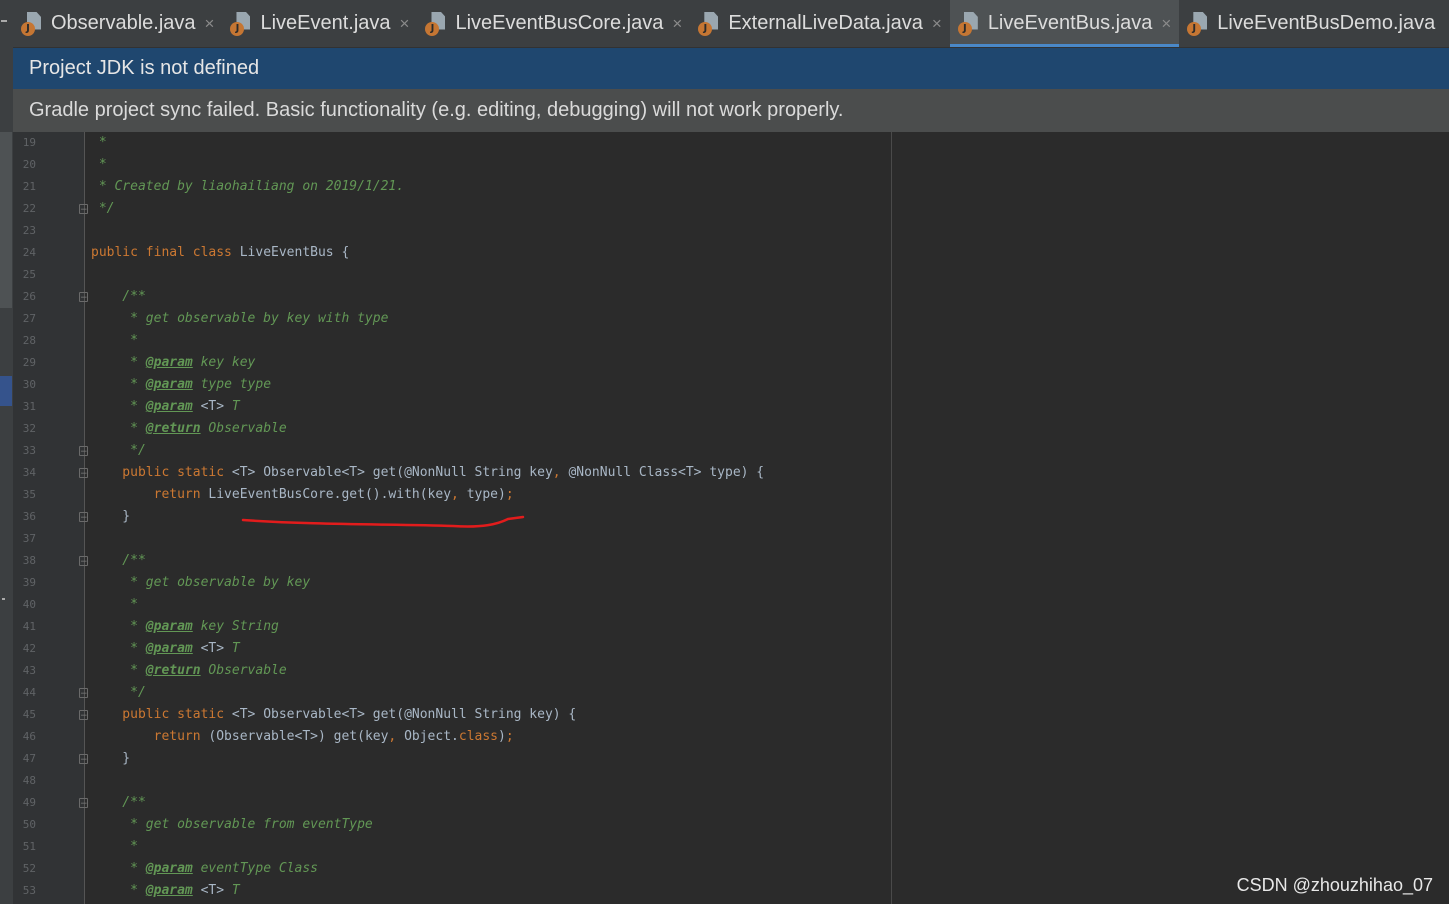 This screenshot has width=1449, height=904. Describe the element at coordinates (204, 869) in the screenshot. I see `code-text: * @param eventType Class` at that location.